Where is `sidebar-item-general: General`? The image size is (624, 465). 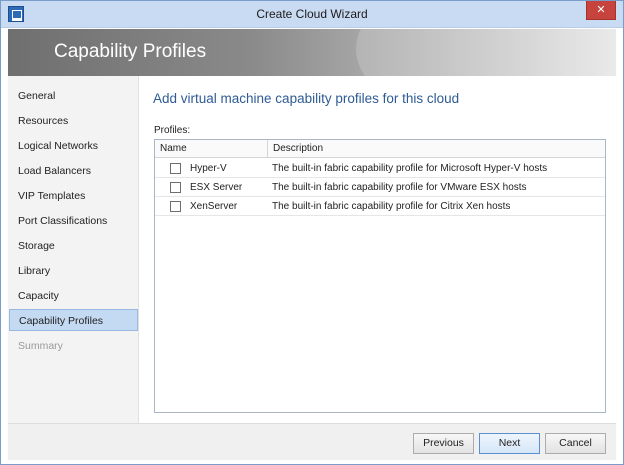 sidebar-item-general: General is located at coordinates (73, 96).